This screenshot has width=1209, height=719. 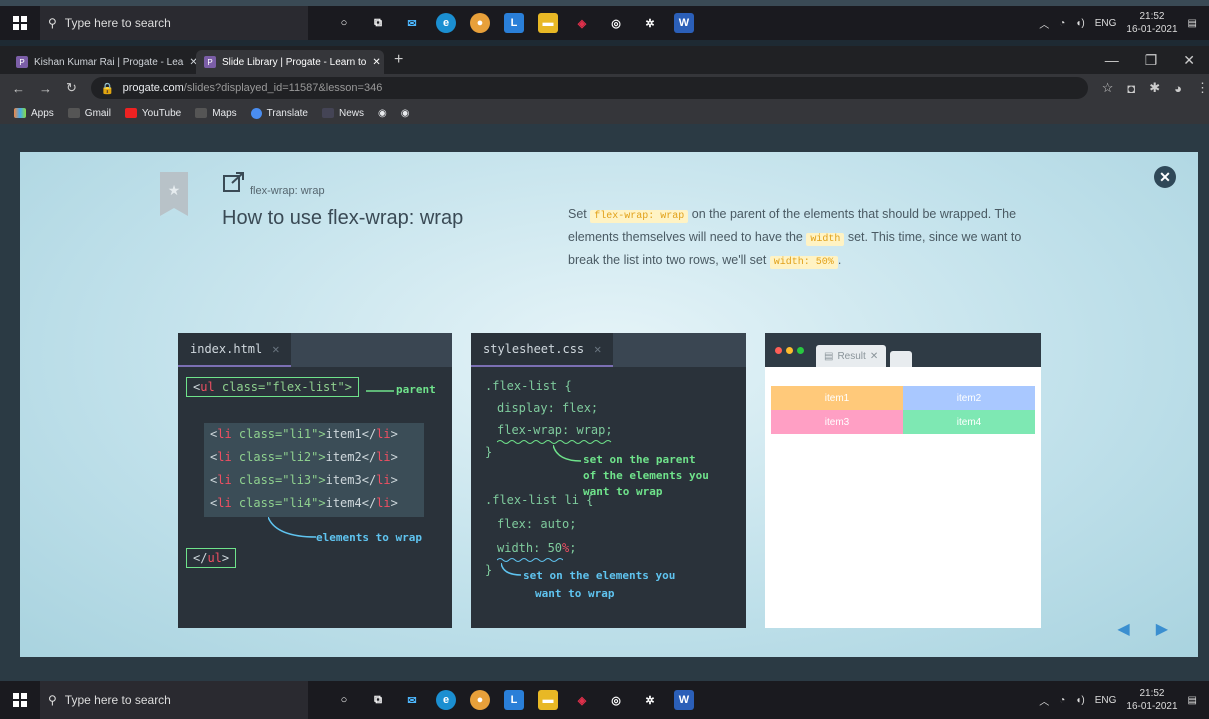 I want to click on panel-tab-css: stylesheet.css ✕, so click(x=542, y=350).